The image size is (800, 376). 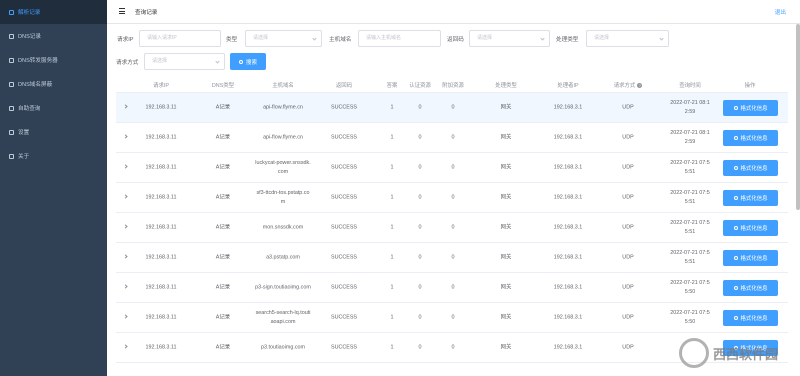 I want to click on sidebar-item-self-query: 自助查询, so click(x=53, y=108).